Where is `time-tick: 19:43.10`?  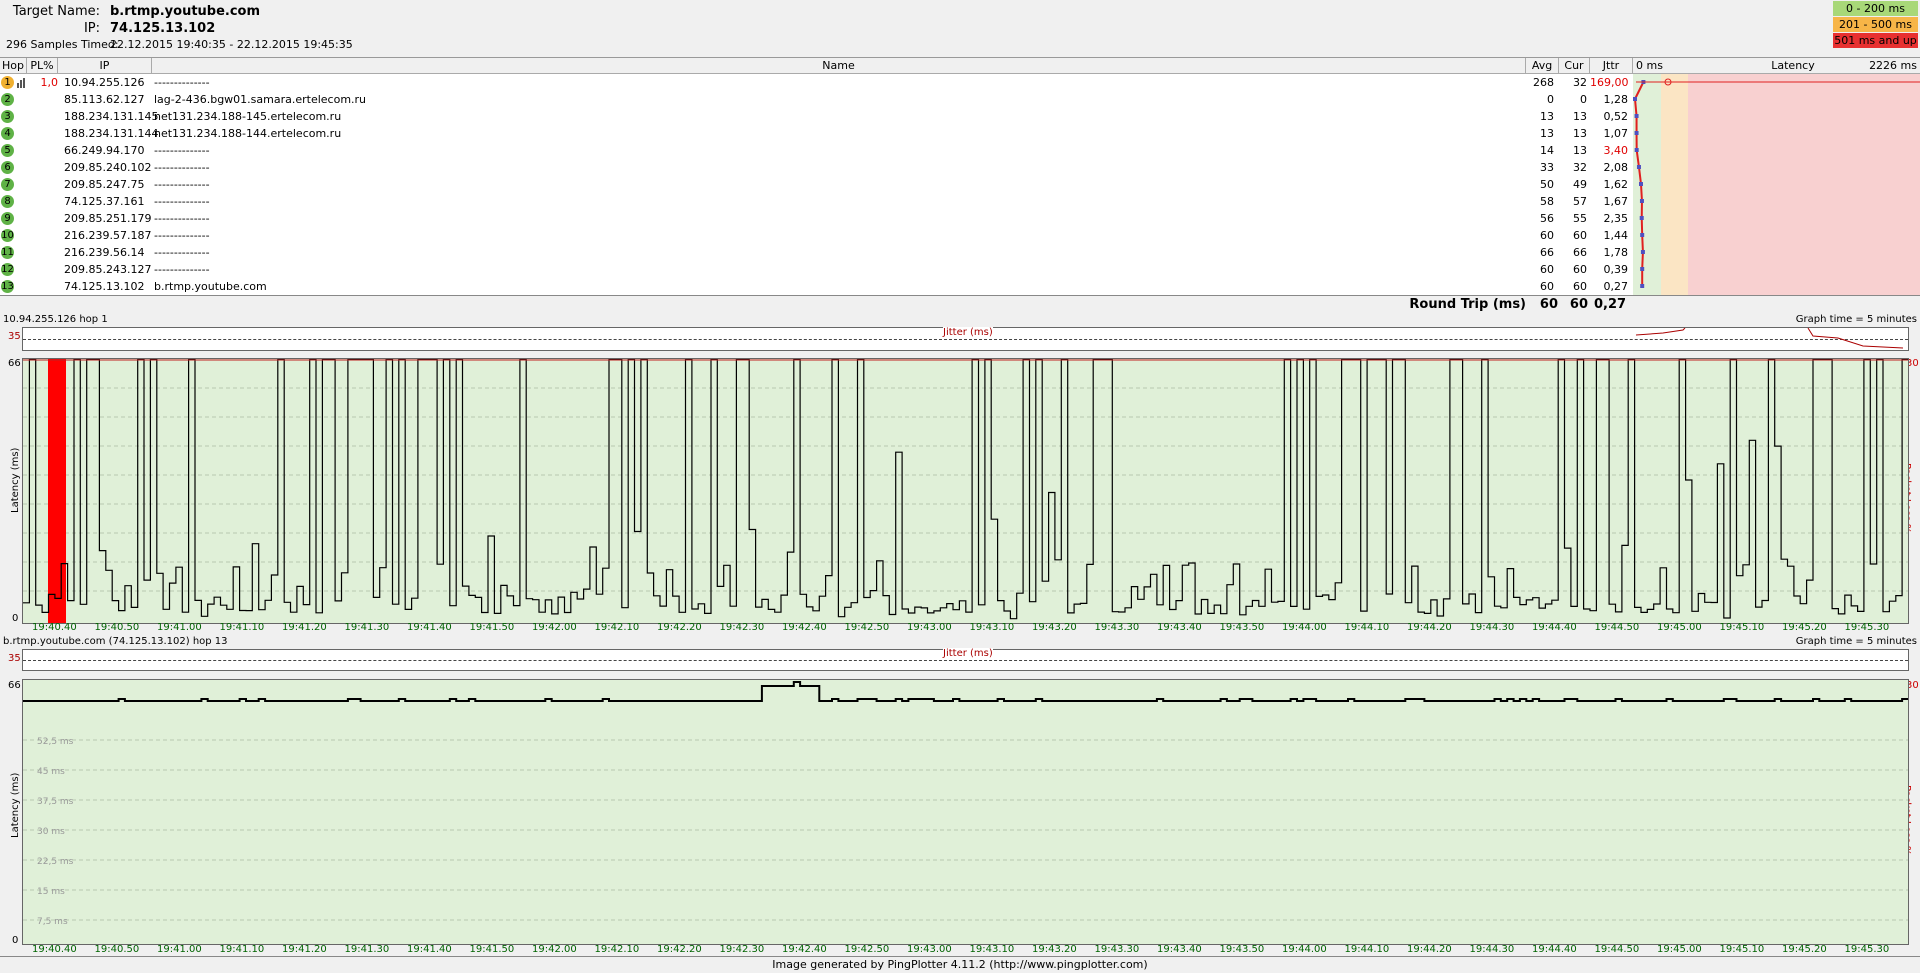 time-tick: 19:43.10 is located at coordinates (992, 949).